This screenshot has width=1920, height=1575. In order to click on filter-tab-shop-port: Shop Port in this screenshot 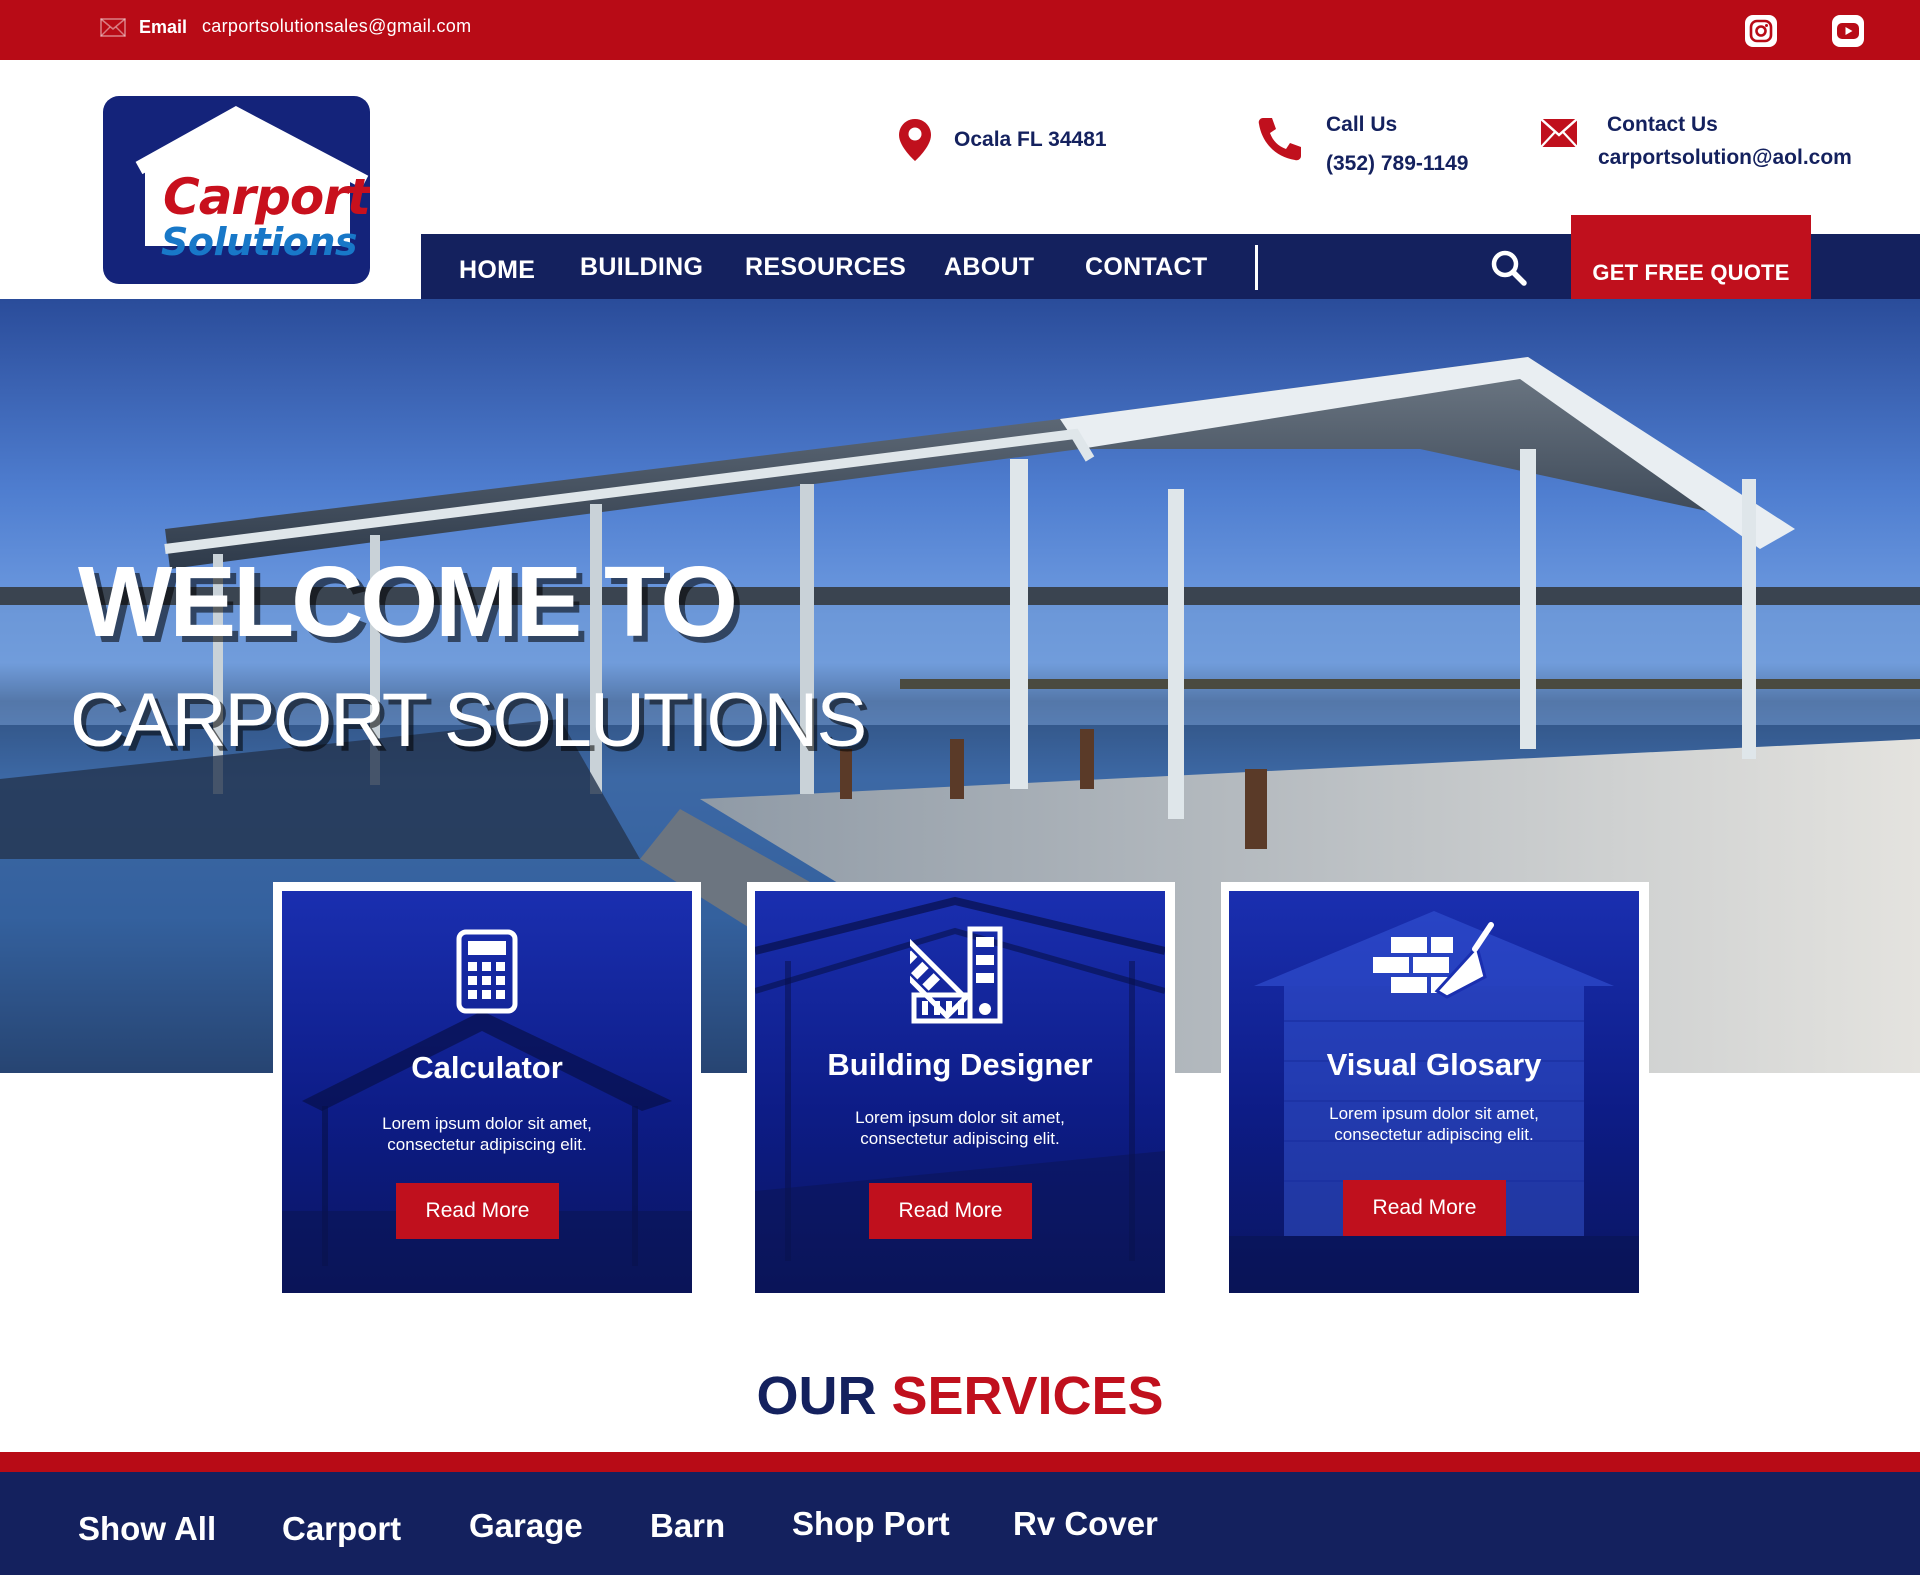, I will do `click(871, 1524)`.